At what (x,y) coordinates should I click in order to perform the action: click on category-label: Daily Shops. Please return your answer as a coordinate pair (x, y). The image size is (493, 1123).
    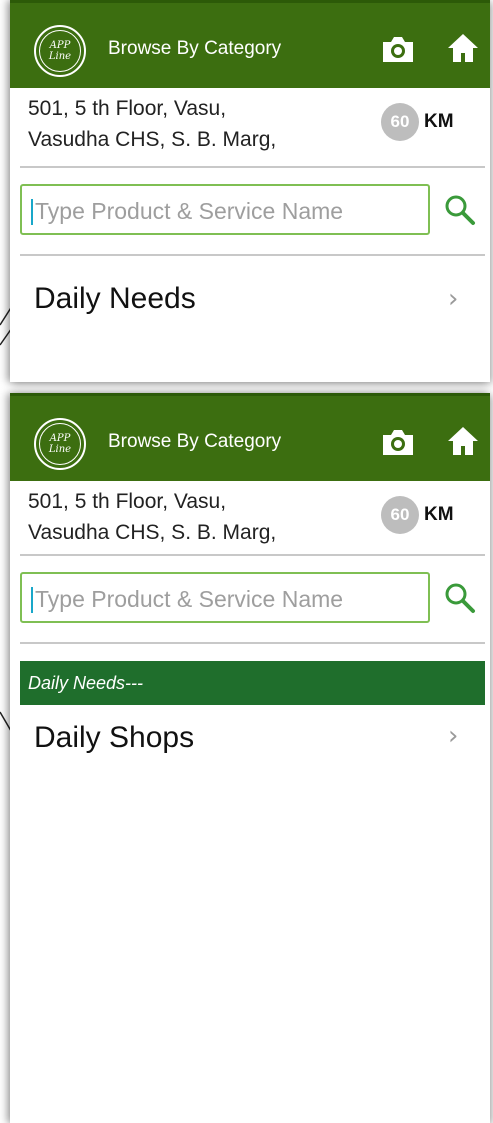
    Looking at the image, I should click on (114, 737).